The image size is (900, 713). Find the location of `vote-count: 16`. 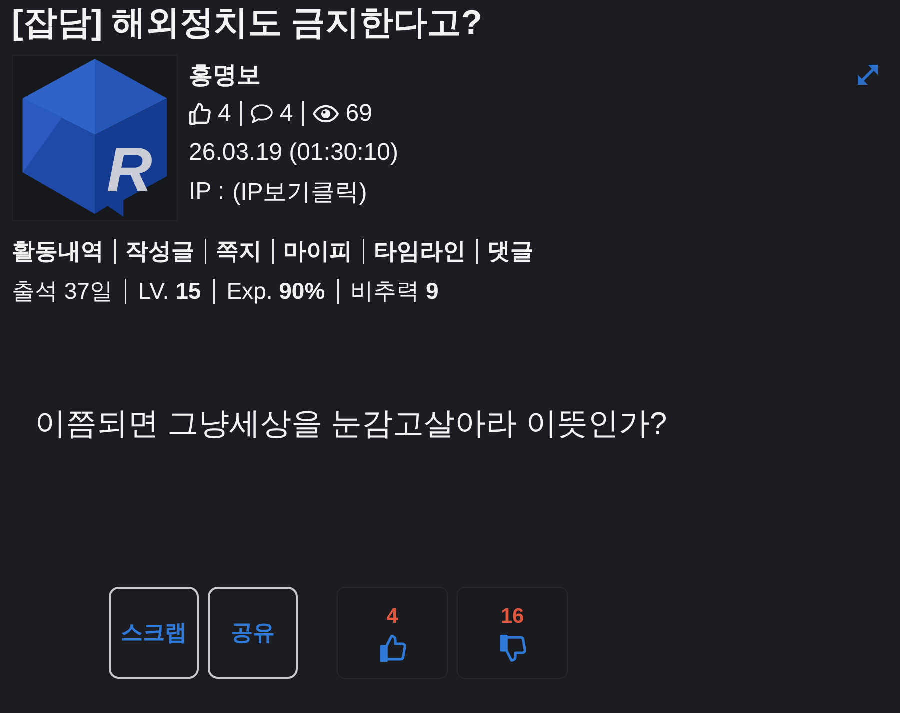

vote-count: 16 is located at coordinates (512, 616).